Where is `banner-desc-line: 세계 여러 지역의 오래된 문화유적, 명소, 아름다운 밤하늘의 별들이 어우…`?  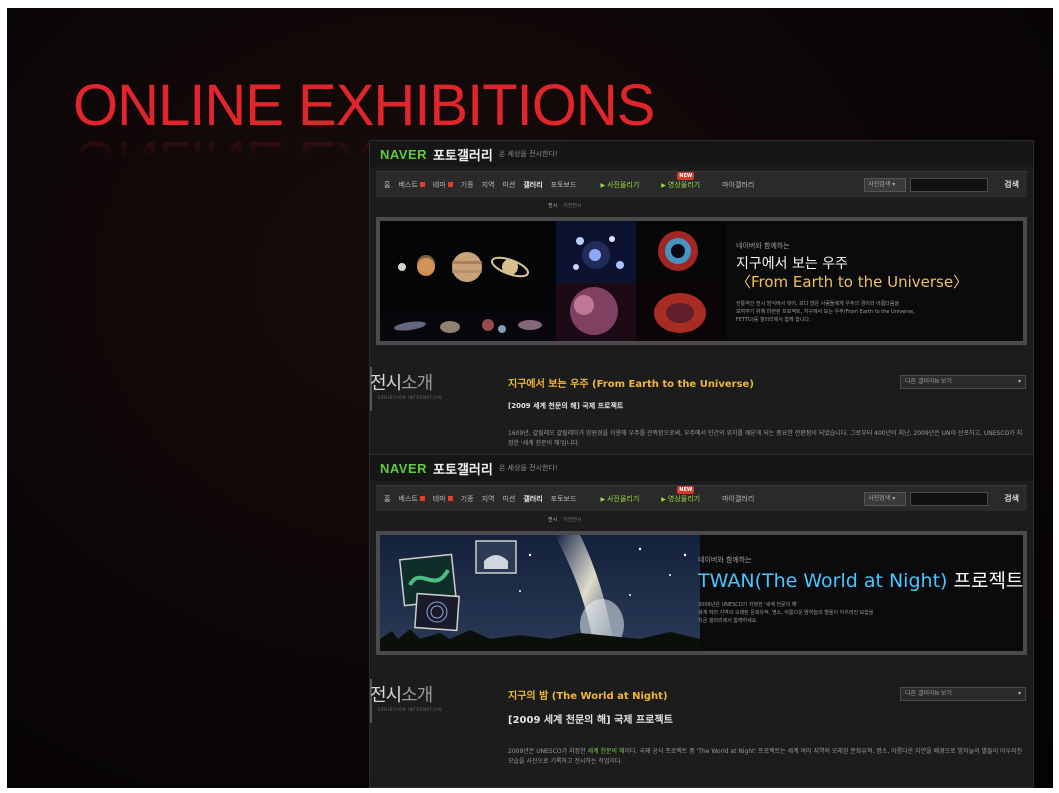 banner-desc-line: 세계 여러 지역의 오래된 문화유적, 명소, 아름다운 밤하늘의 별들이 어우… is located at coordinates (786, 613).